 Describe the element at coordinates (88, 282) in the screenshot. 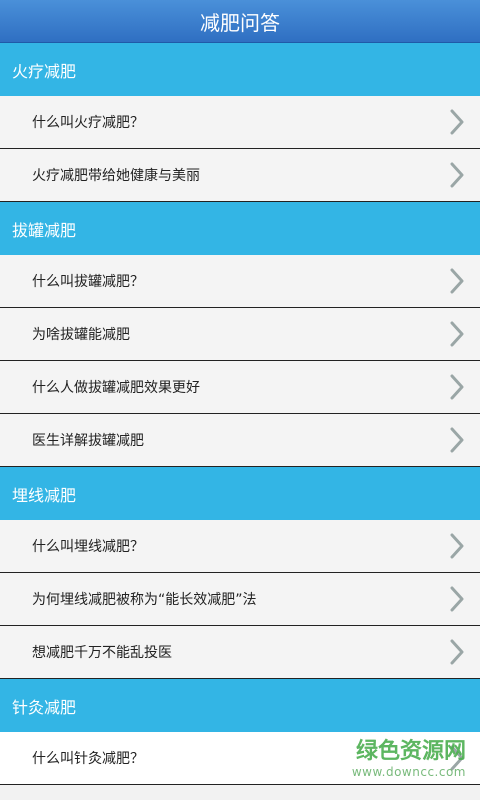

I see `list-item-label: 什么叫拔罐减肥？` at that location.